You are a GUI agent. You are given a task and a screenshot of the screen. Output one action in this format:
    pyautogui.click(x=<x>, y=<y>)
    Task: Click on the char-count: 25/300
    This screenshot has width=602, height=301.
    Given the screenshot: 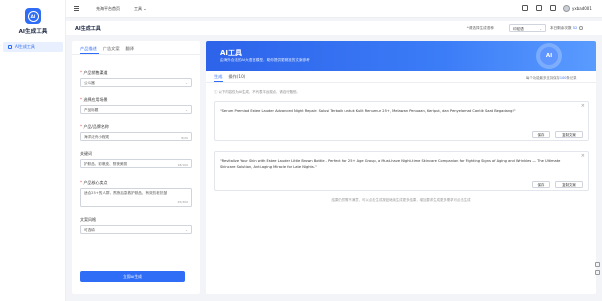 What is the action you would take?
    pyautogui.click(x=182, y=202)
    